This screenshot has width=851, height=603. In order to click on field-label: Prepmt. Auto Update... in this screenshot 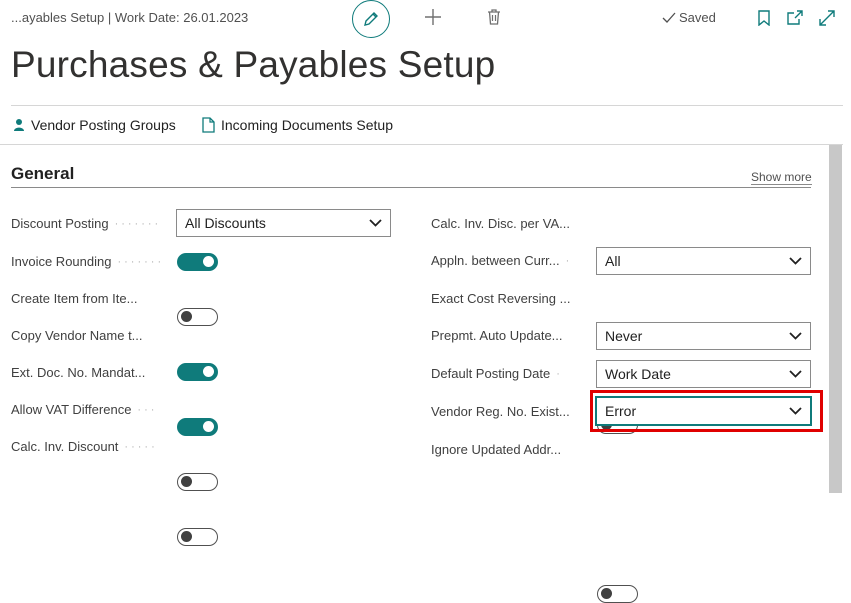, I will do `click(497, 335)`.